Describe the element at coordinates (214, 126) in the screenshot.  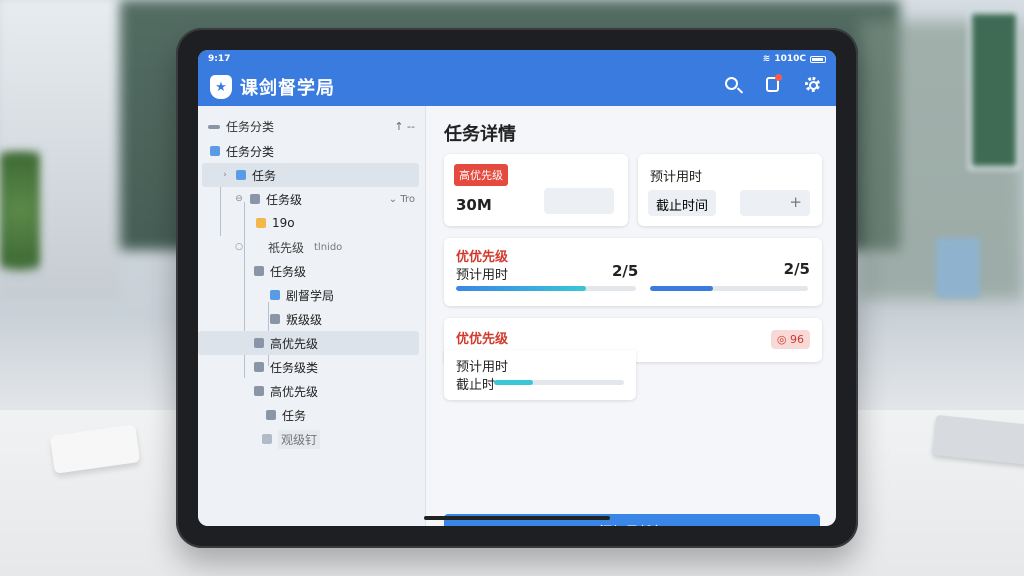
I see `category-icon` at that location.